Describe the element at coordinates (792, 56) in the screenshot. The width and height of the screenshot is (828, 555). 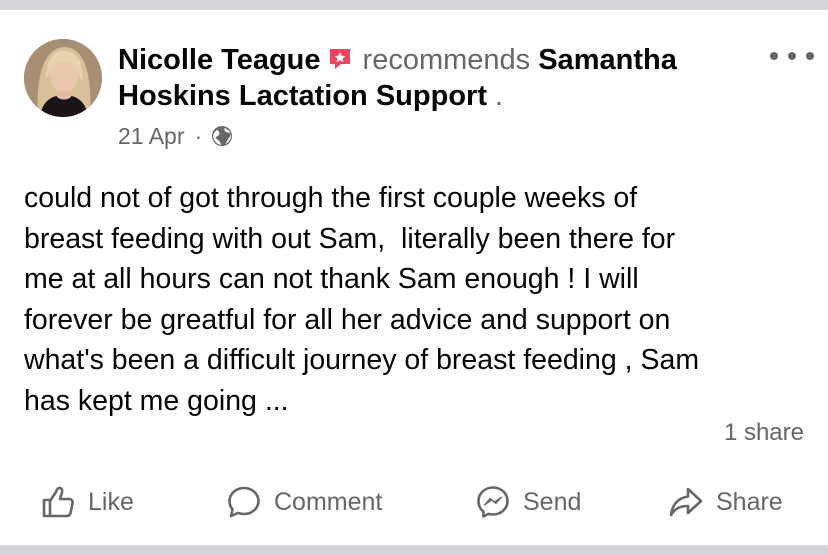
I see `more-options-button` at that location.